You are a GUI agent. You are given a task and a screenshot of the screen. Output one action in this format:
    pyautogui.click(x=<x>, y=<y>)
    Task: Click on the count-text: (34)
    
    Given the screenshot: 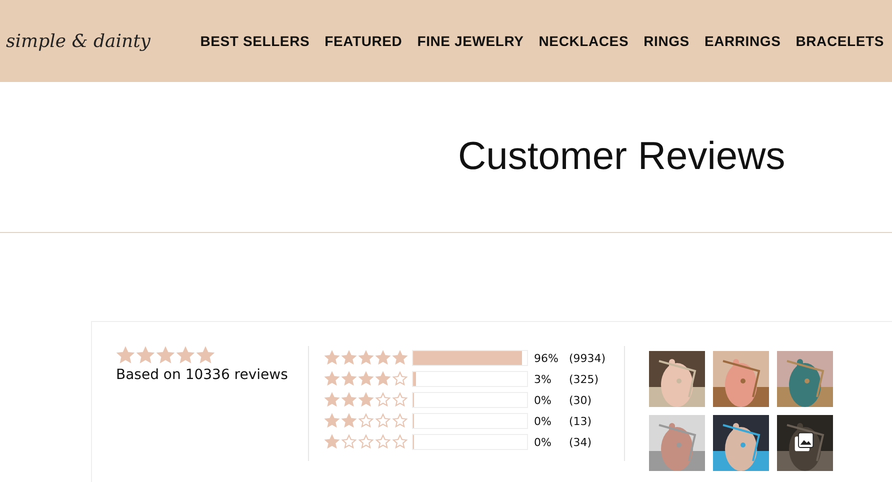 What is the action you would take?
    pyautogui.click(x=580, y=442)
    